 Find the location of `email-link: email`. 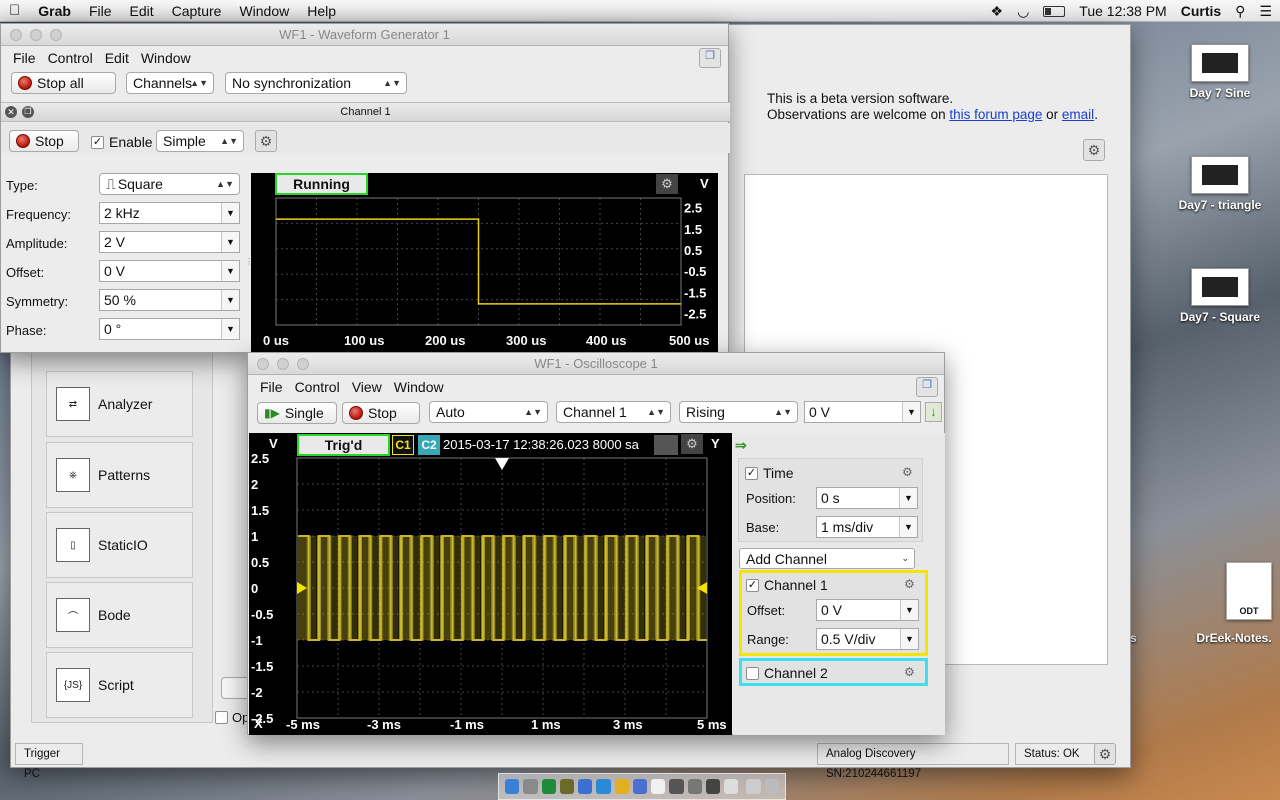

email-link: email is located at coordinates (1078, 114).